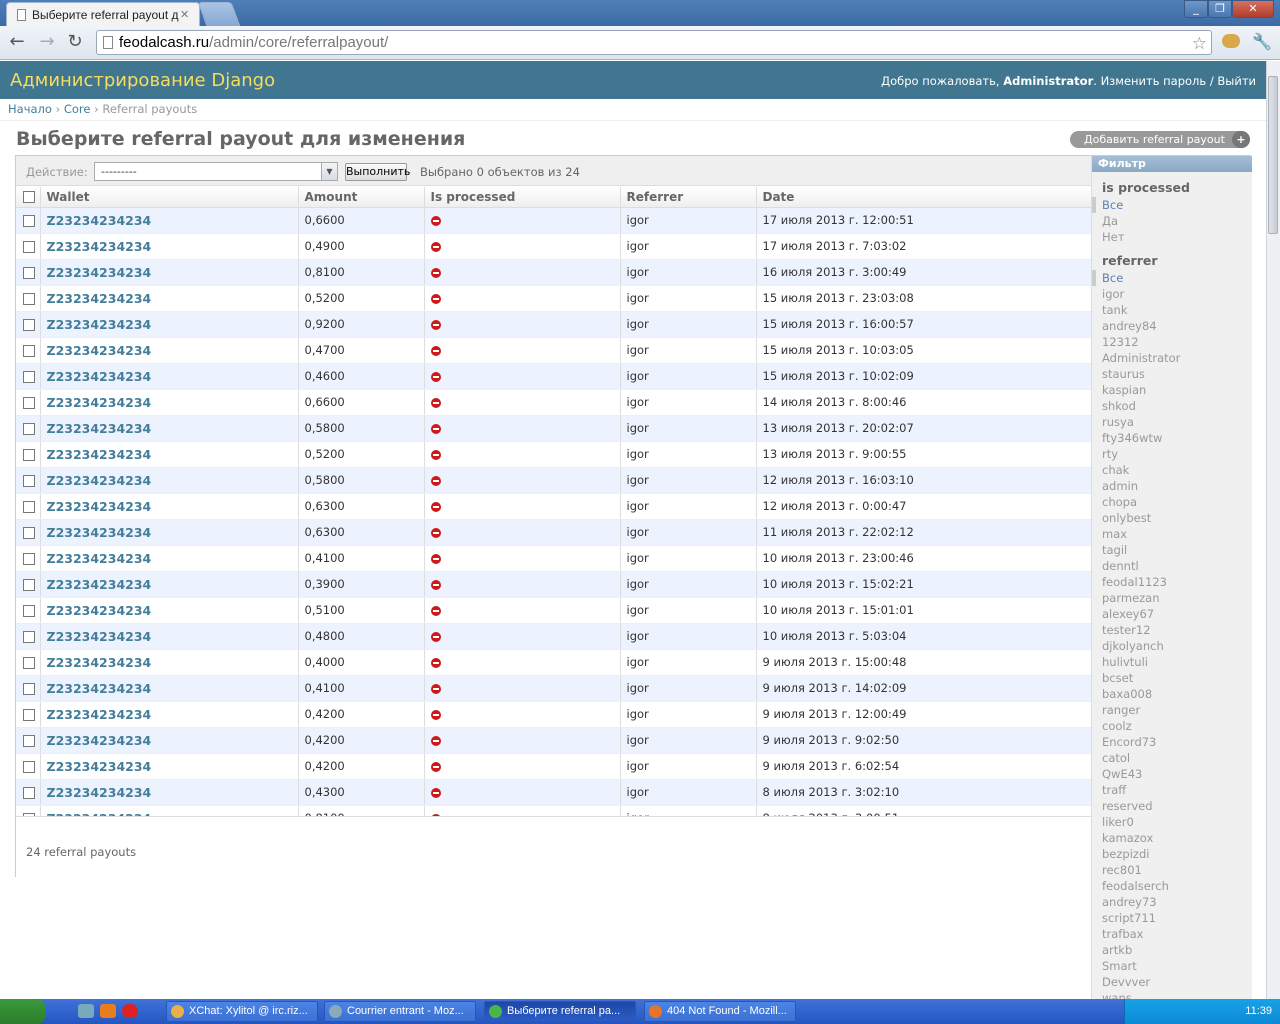  What do you see at coordinates (1236, 81) in the screenshot?
I see `logout-link: Выйти` at bounding box center [1236, 81].